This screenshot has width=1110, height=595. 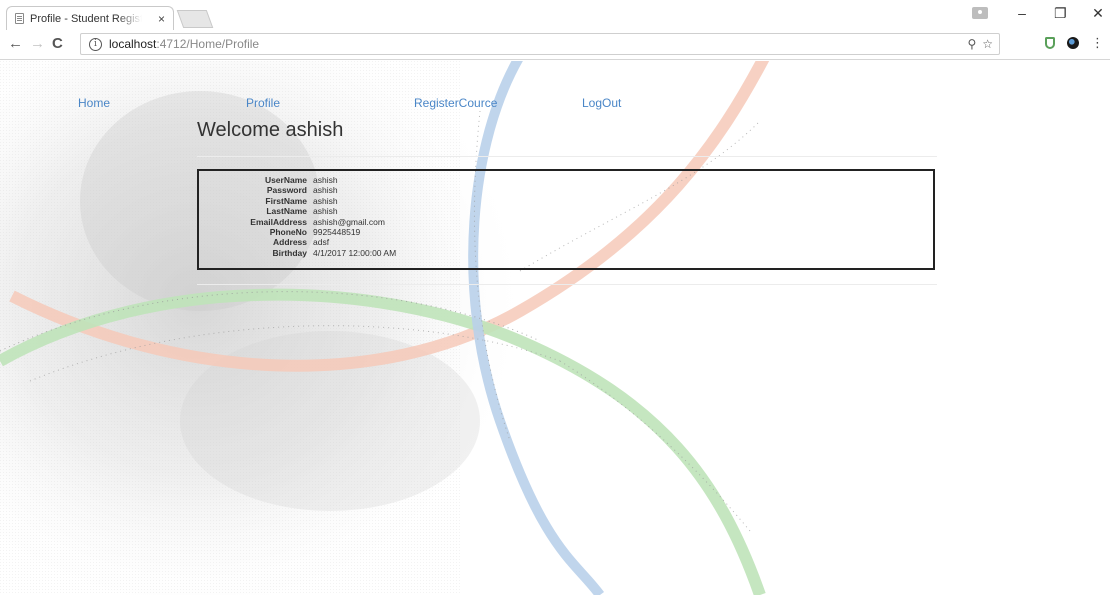 What do you see at coordinates (349, 221) in the screenshot?
I see `profile-field-value: ashish@gmail.com` at bounding box center [349, 221].